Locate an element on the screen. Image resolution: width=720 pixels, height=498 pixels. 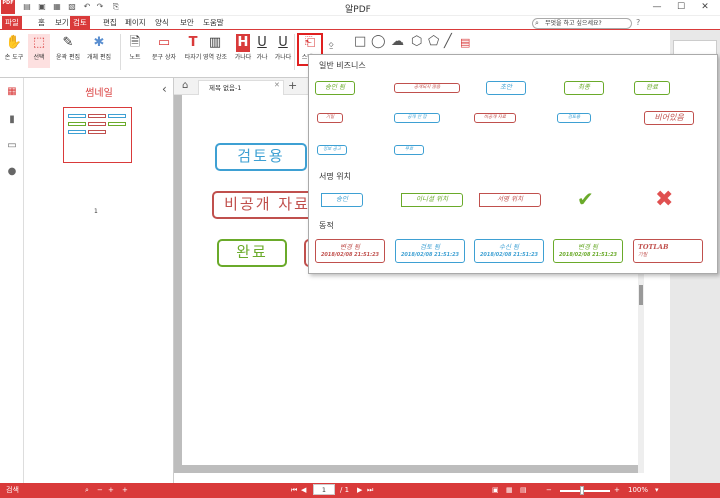
textbox-button: ▭ 문구 상자 is located at coordinates (164, 47).